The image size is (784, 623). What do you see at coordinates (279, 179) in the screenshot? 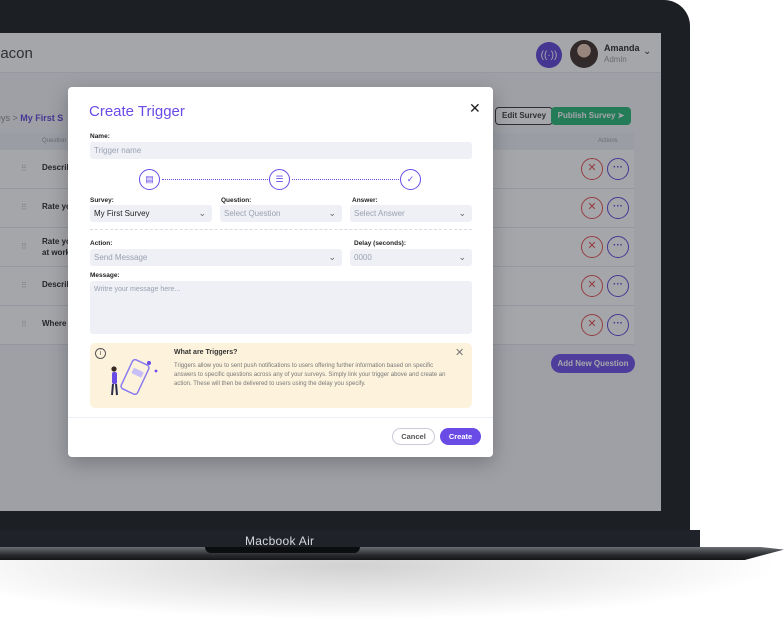
I see `list-icon: ☰` at bounding box center [279, 179].